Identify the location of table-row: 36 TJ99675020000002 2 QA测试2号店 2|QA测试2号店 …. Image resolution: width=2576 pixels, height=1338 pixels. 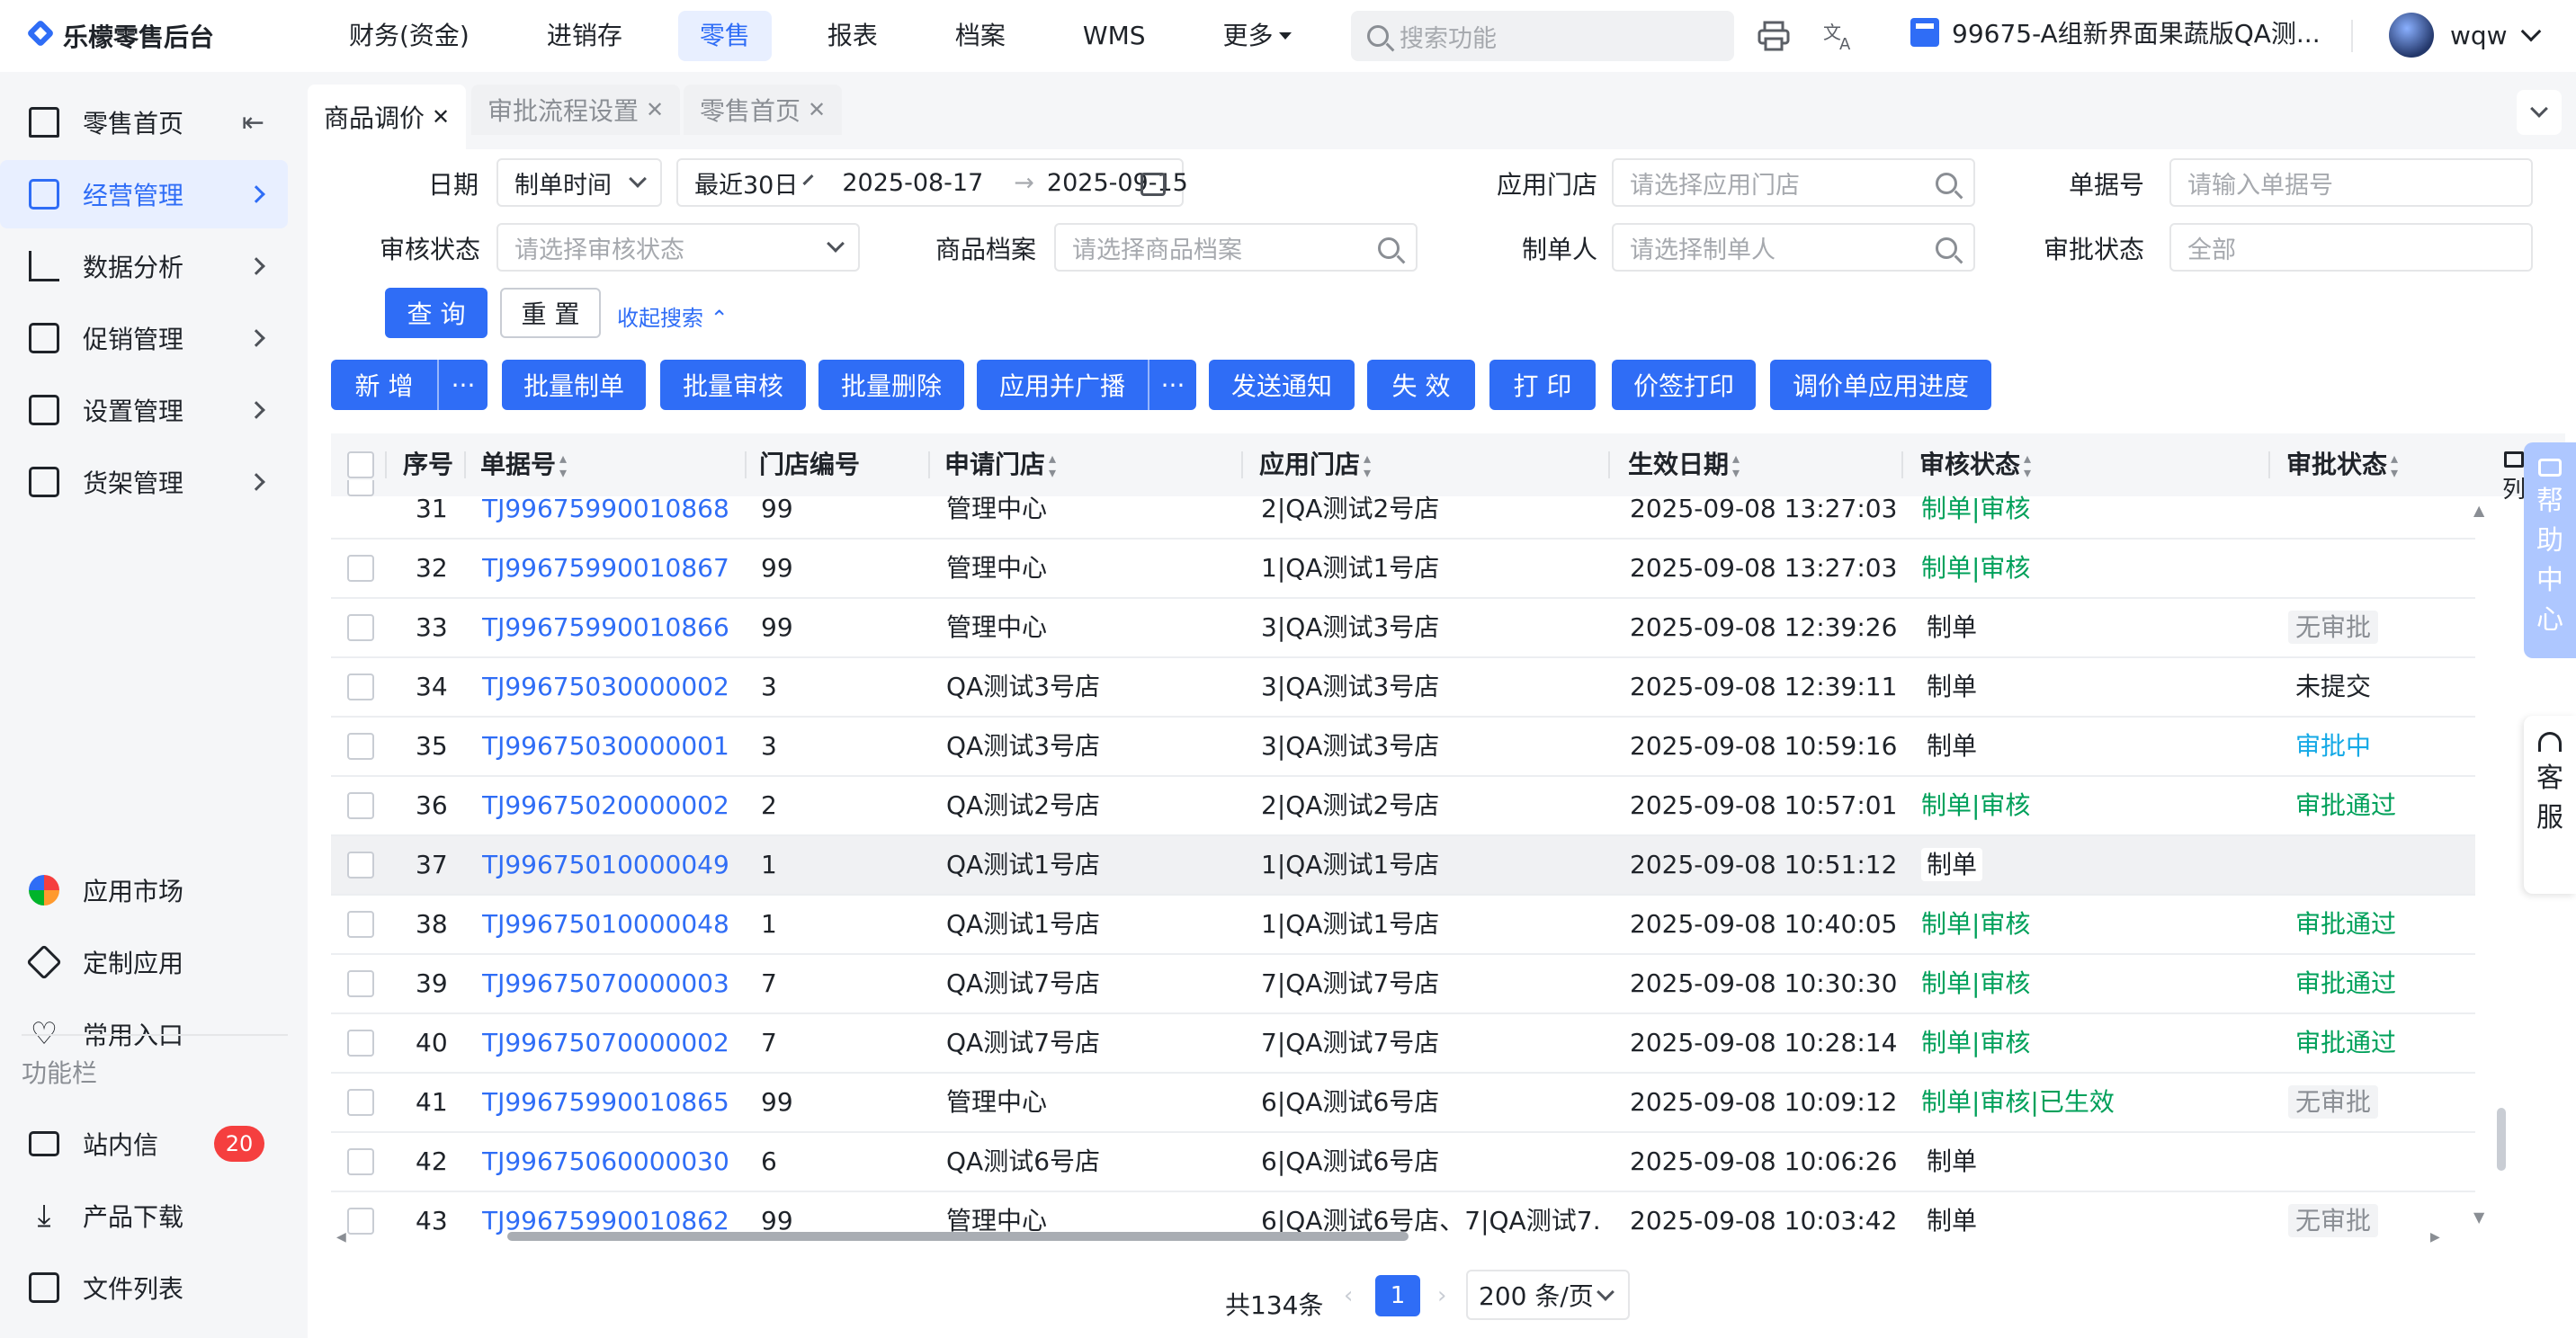
(1403, 806).